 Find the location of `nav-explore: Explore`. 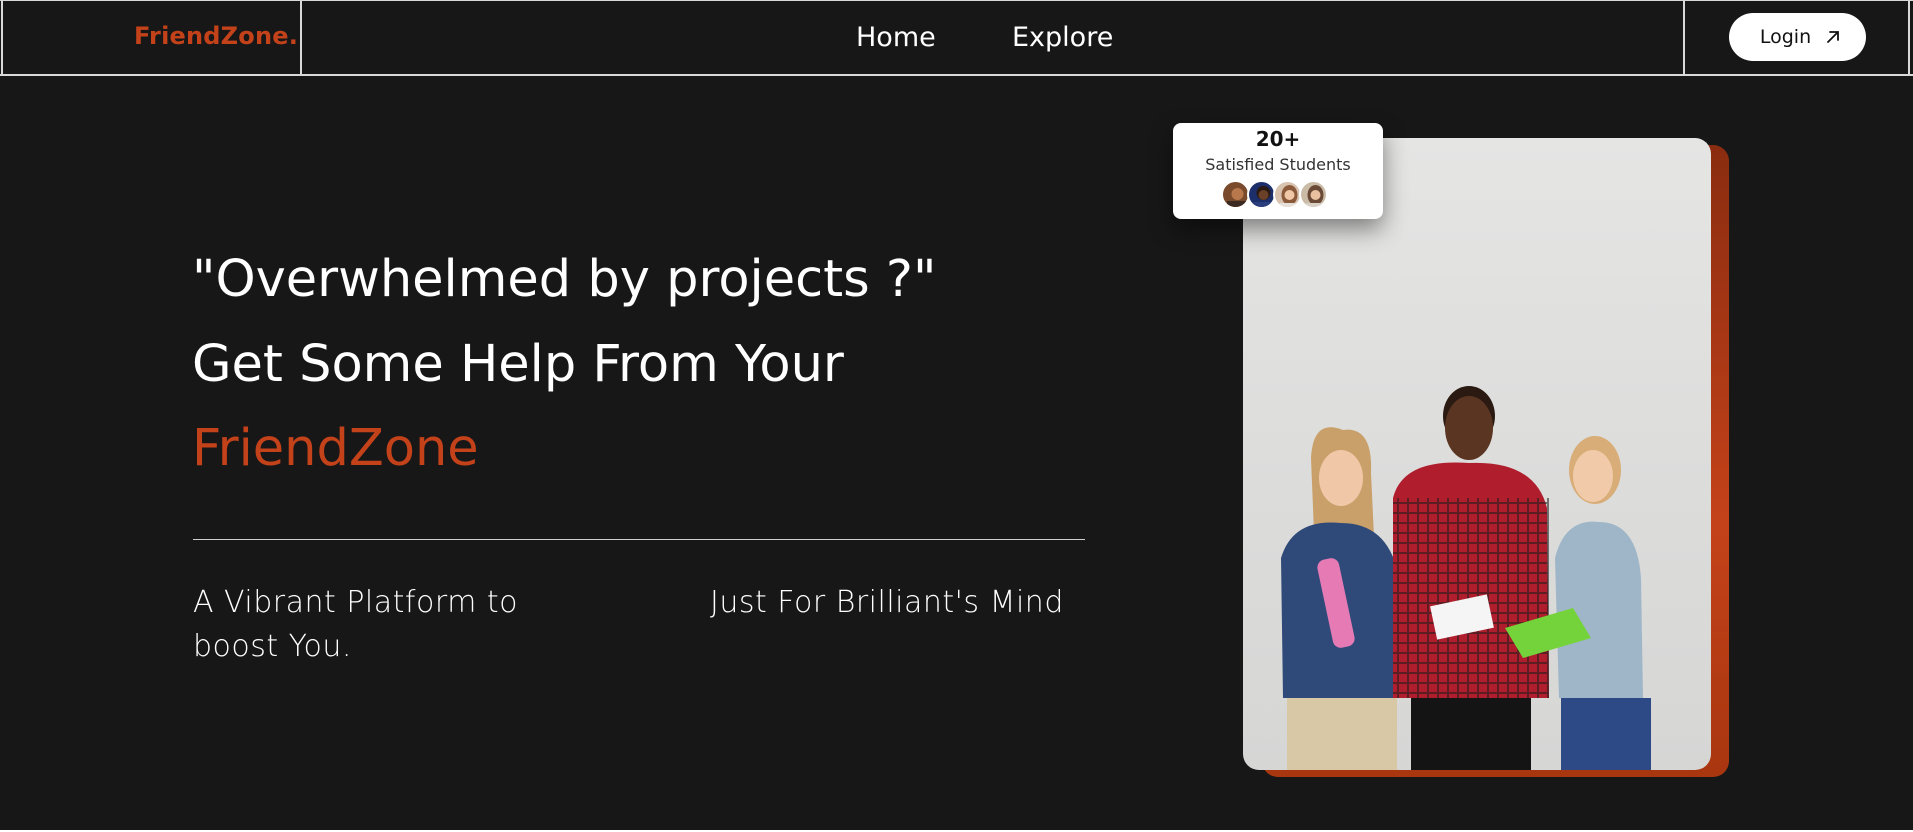

nav-explore: Explore is located at coordinates (1062, 37).